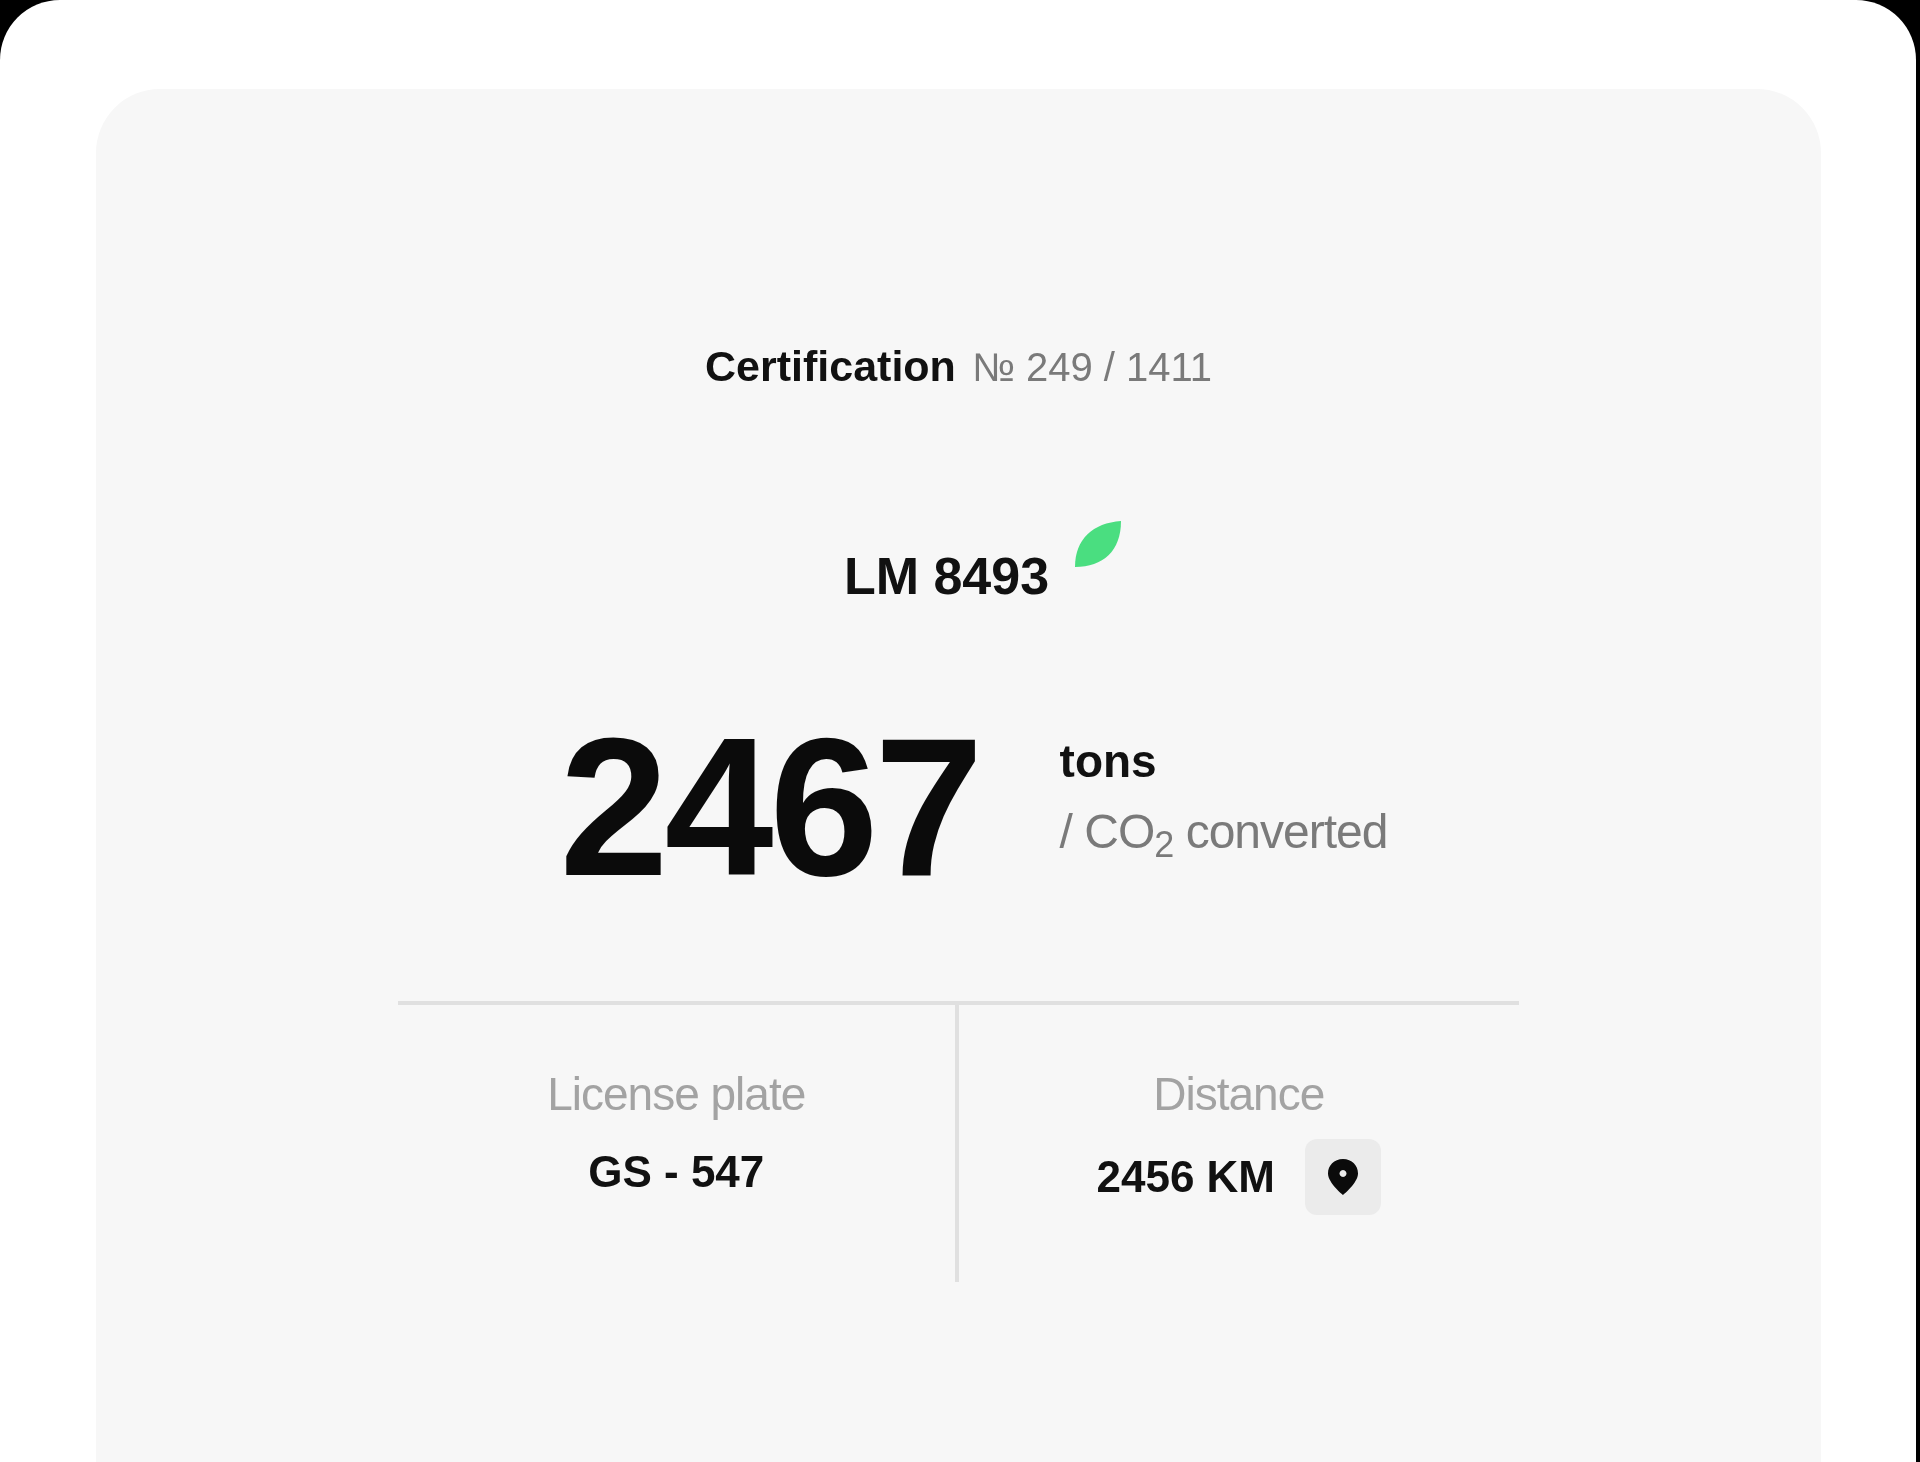 Image resolution: width=1920 pixels, height=1462 pixels. Describe the element at coordinates (676, 1171) in the screenshot. I see `detail-value: GS - 547` at that location.